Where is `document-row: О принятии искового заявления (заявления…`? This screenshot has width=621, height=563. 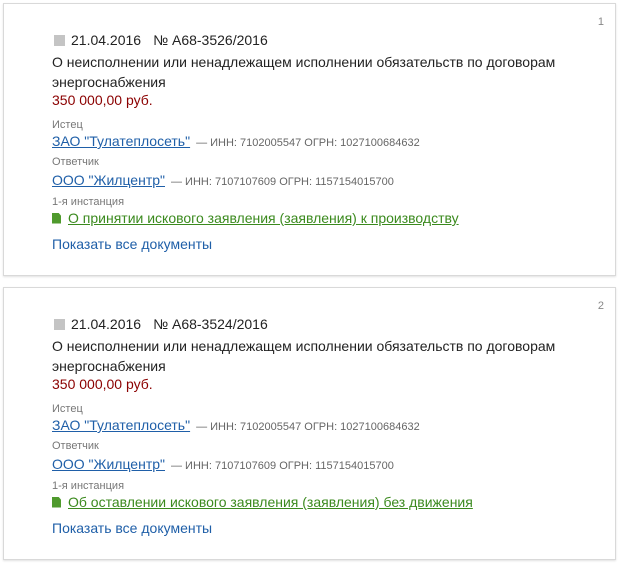 document-row: О принятии искового заявления (заявления… is located at coordinates (255, 218).